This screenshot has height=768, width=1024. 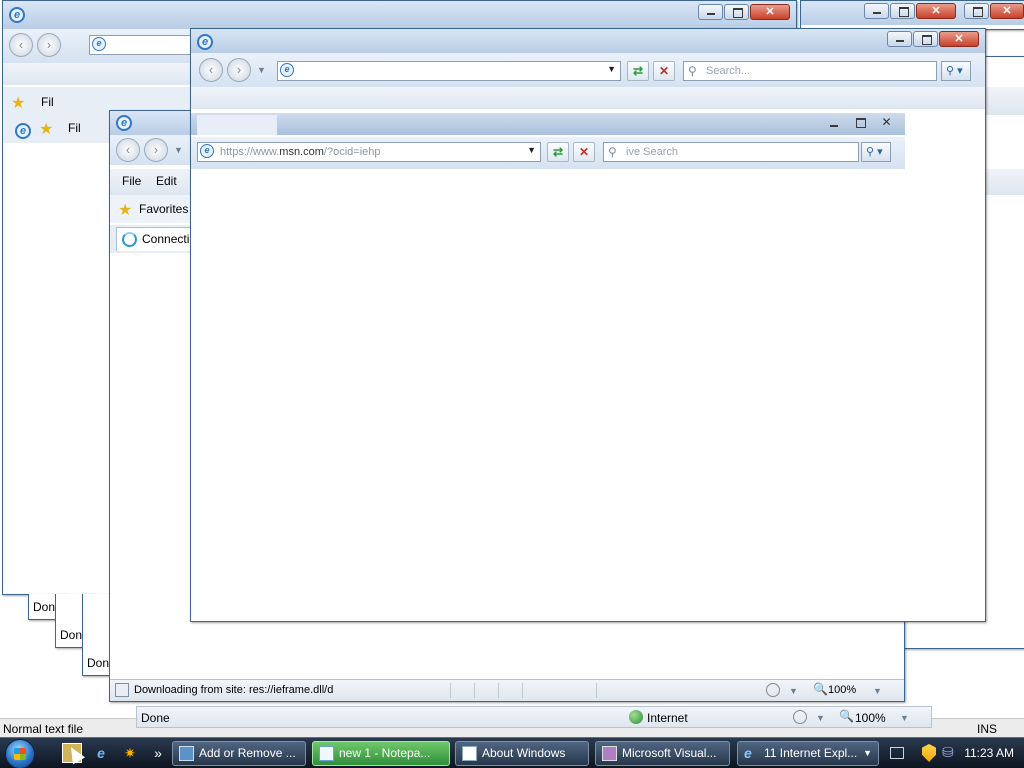 What do you see at coordinates (129, 239) in the screenshot?
I see `loading-spinner-icon` at bounding box center [129, 239].